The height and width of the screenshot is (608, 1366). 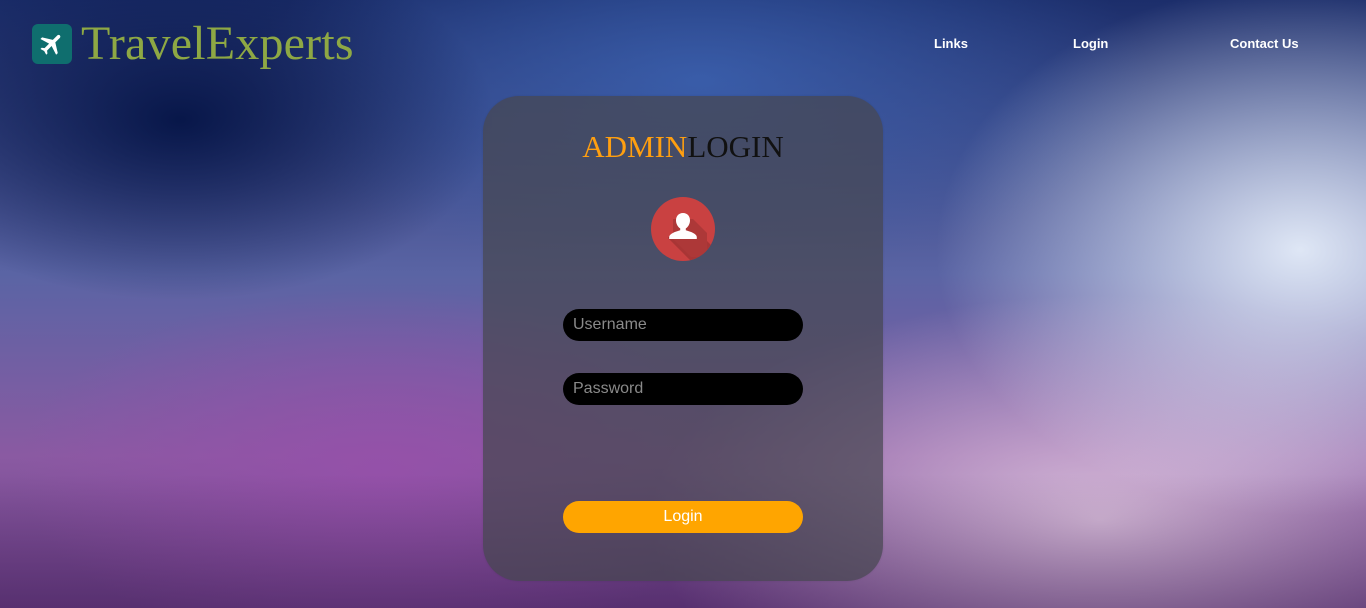 I want to click on username-input, so click(x=683, y=325).